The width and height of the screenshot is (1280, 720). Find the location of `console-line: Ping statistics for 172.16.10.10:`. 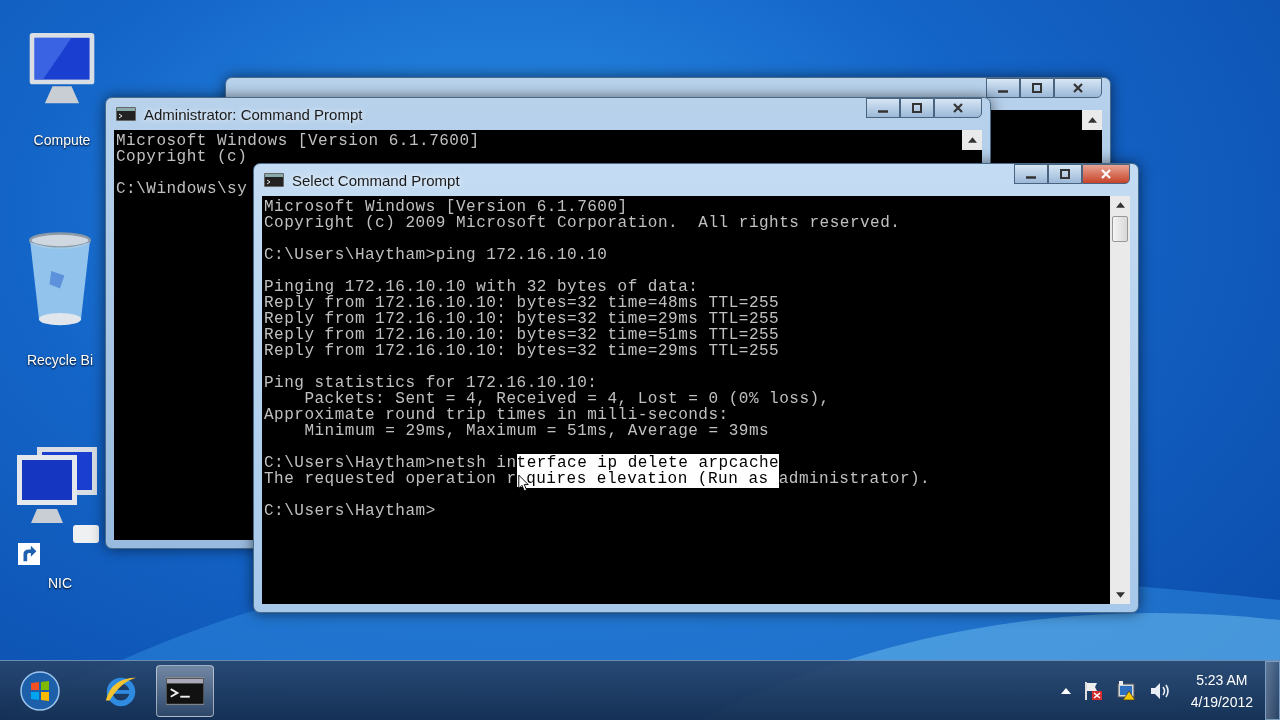

console-line: Ping statistics for 172.16.10.10: is located at coordinates (431, 383).